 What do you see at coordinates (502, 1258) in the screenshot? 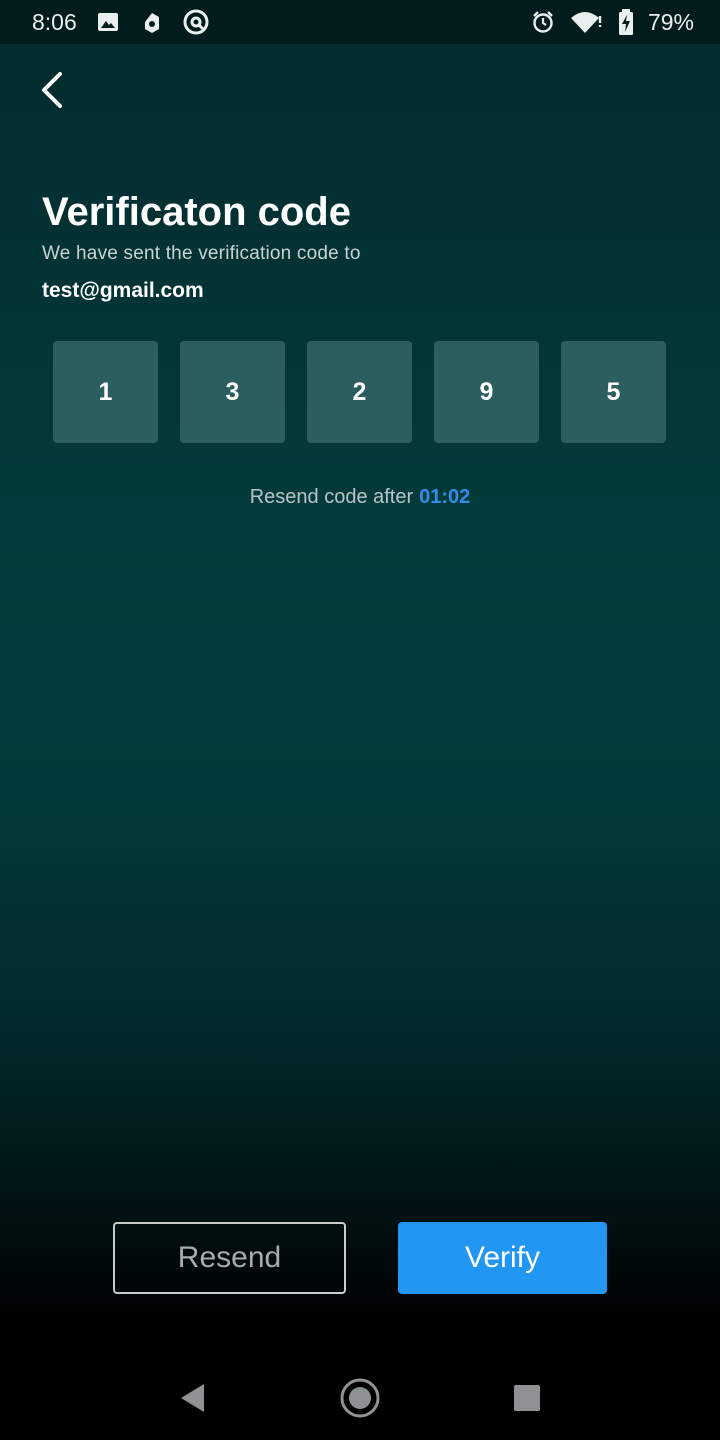
I see `verify-button: Verify` at bounding box center [502, 1258].